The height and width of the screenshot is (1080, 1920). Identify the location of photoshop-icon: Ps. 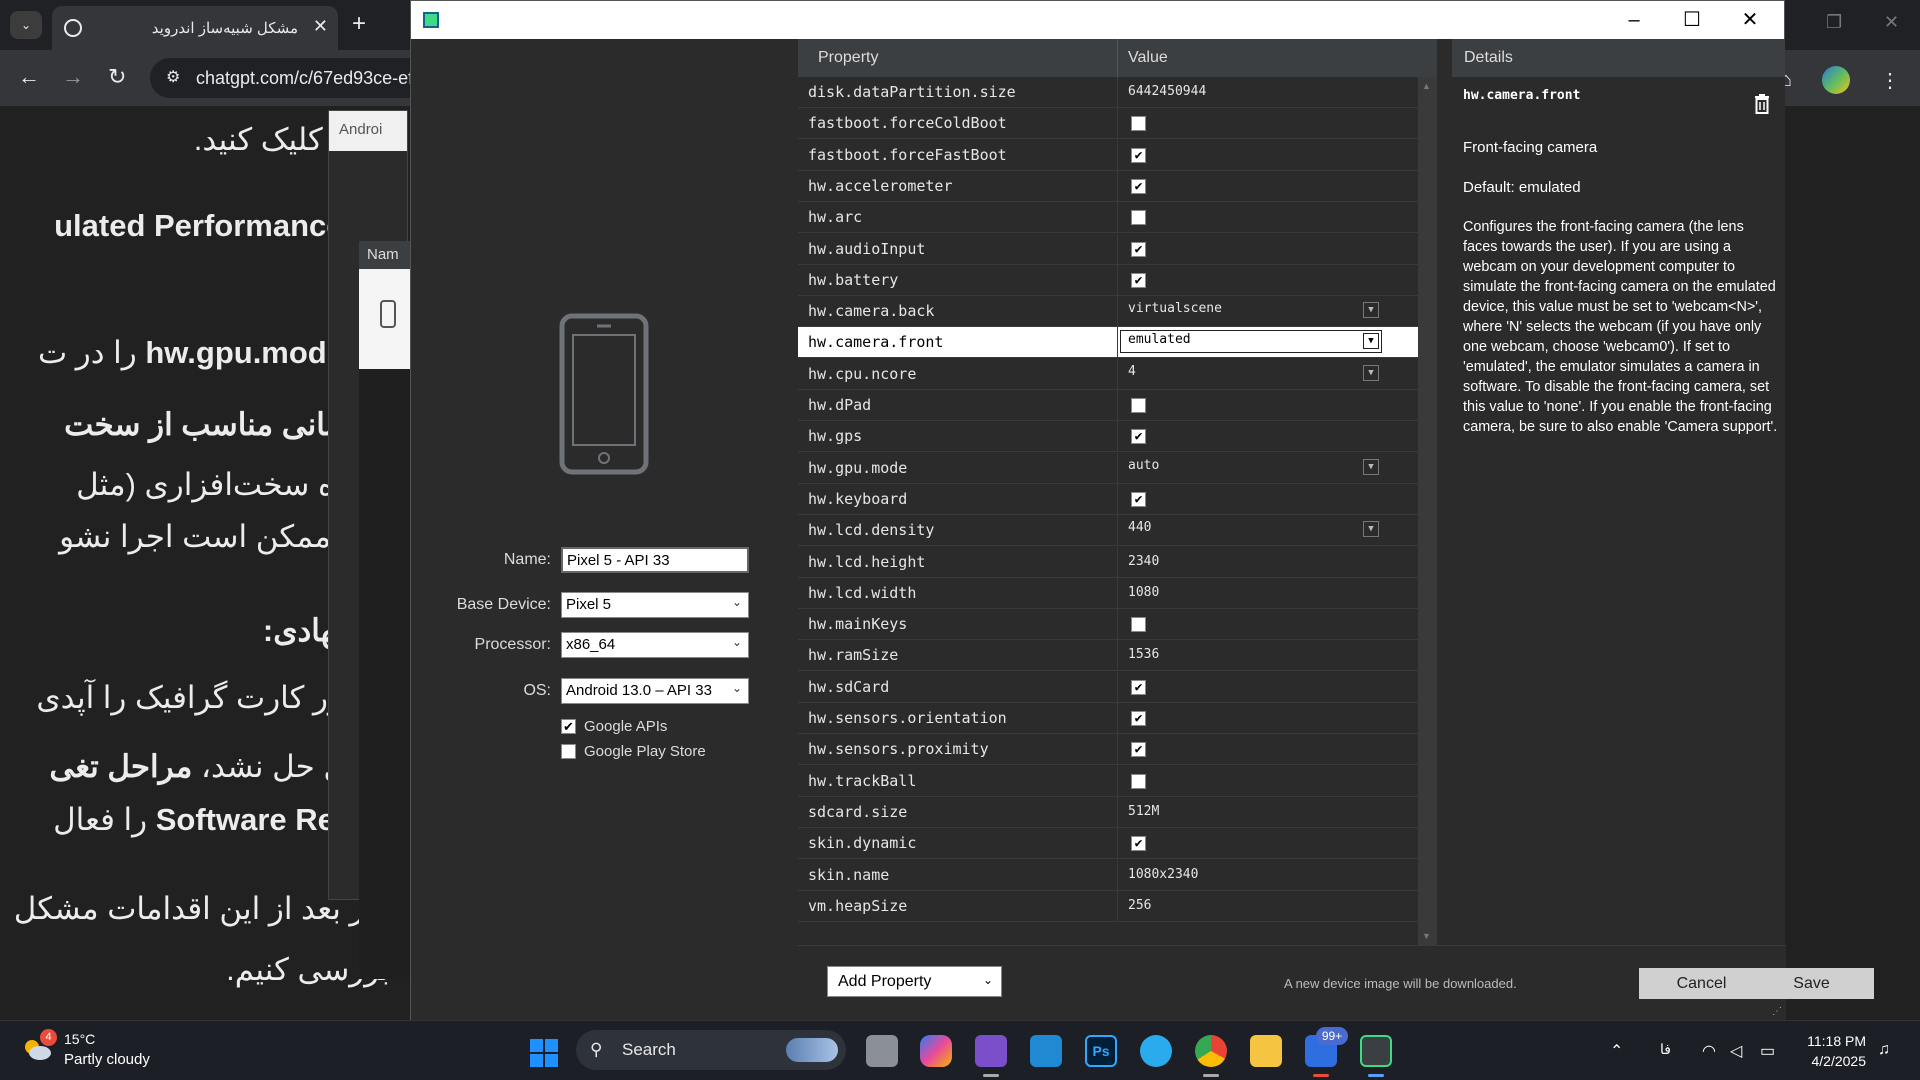
(1101, 1051).